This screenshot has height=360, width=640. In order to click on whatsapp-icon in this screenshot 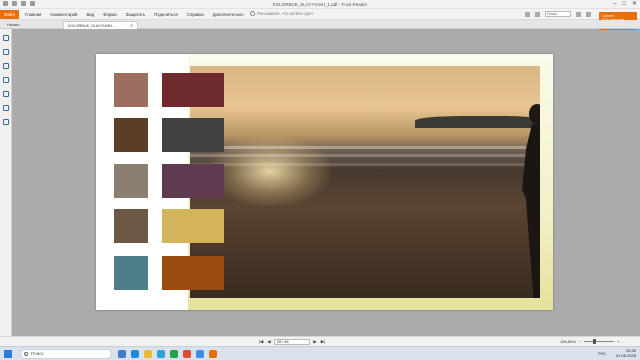, I will do `click(174, 354)`.